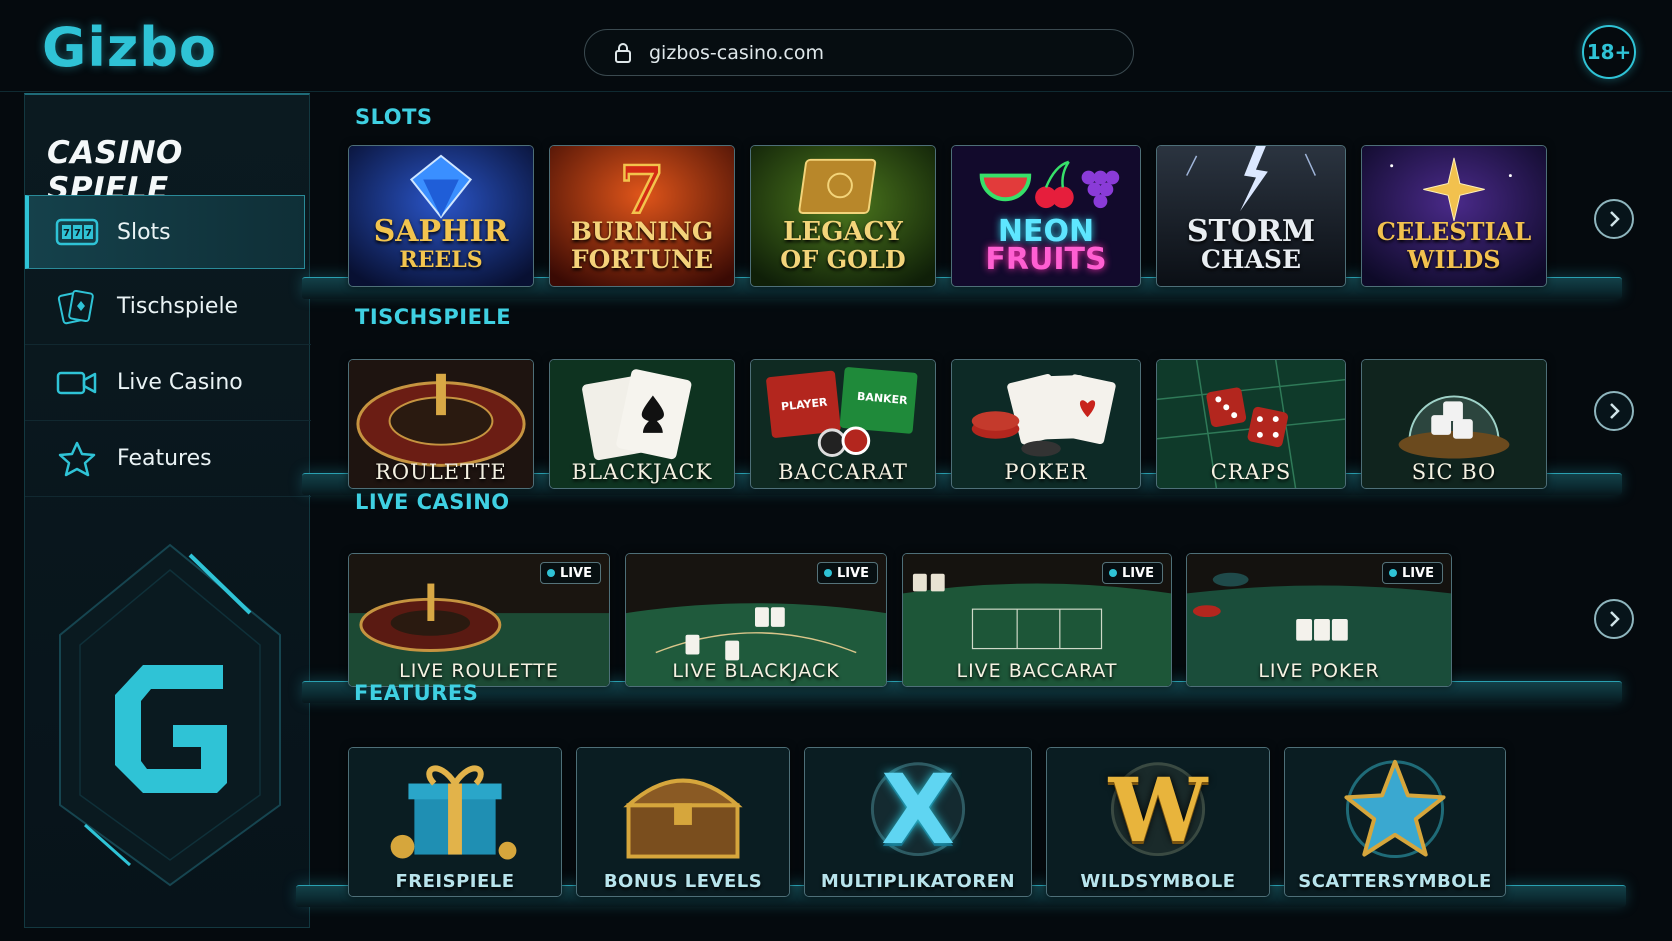  Describe the element at coordinates (642, 231) in the screenshot. I see `slot-title-line1: BURNING` at that location.